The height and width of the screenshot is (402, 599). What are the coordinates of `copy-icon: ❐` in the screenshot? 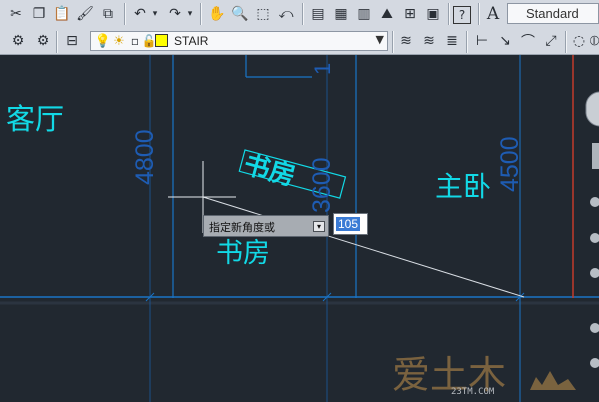 It's located at (39, 14).